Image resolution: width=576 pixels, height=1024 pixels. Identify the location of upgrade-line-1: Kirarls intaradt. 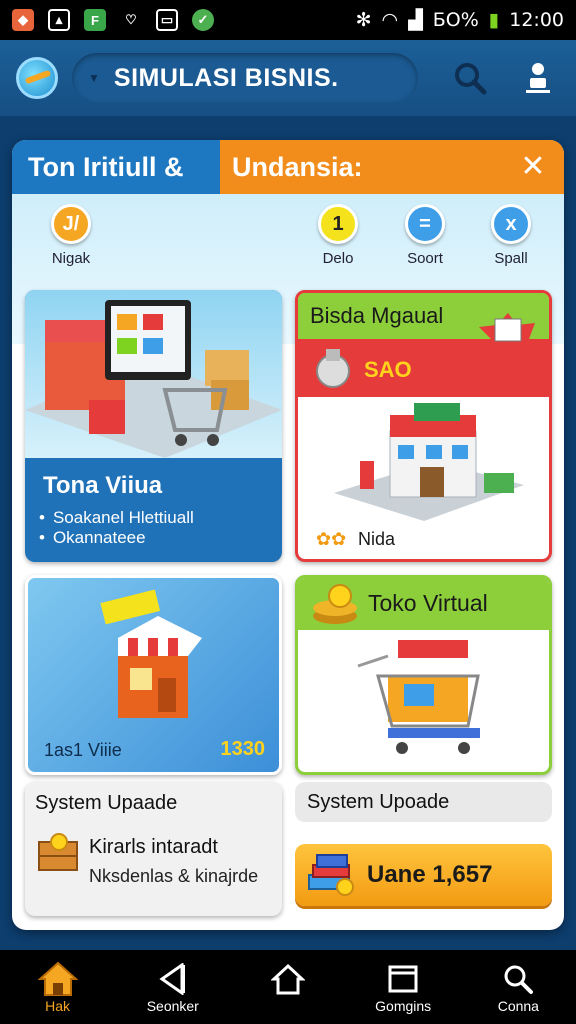
(153, 847).